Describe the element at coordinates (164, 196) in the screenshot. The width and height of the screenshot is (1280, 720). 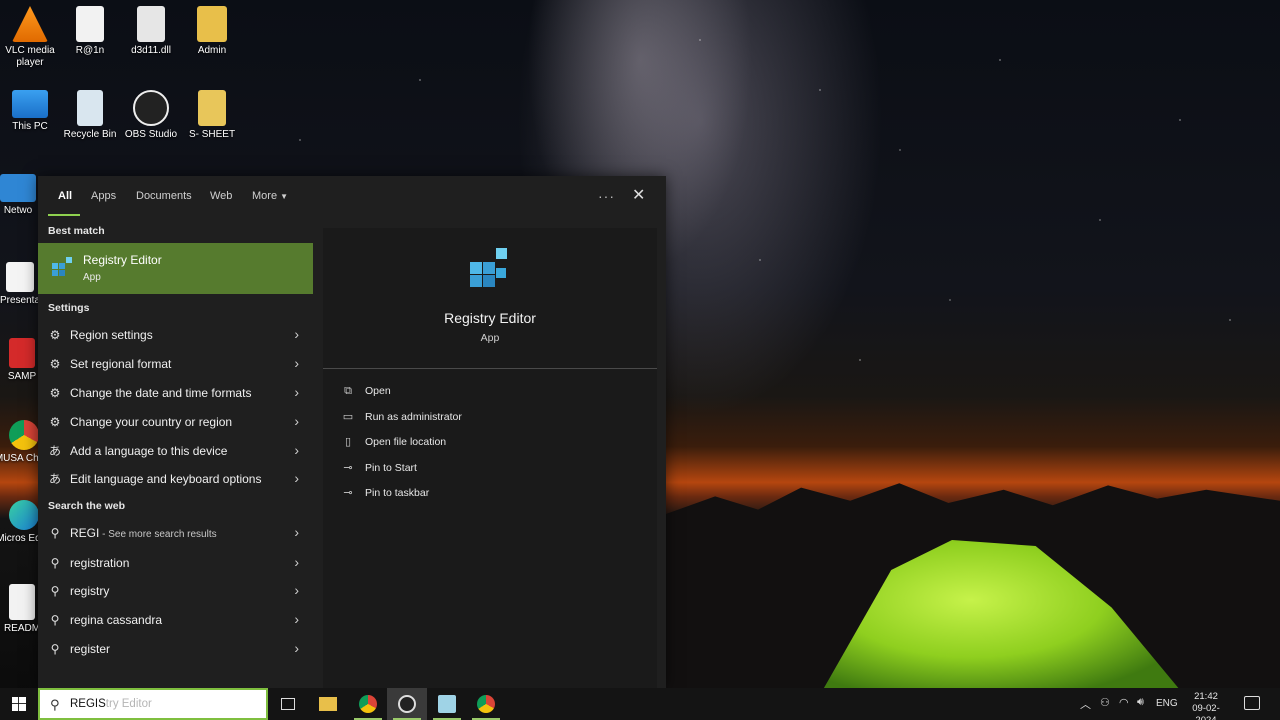
I see `tab-documents: Documents` at that location.